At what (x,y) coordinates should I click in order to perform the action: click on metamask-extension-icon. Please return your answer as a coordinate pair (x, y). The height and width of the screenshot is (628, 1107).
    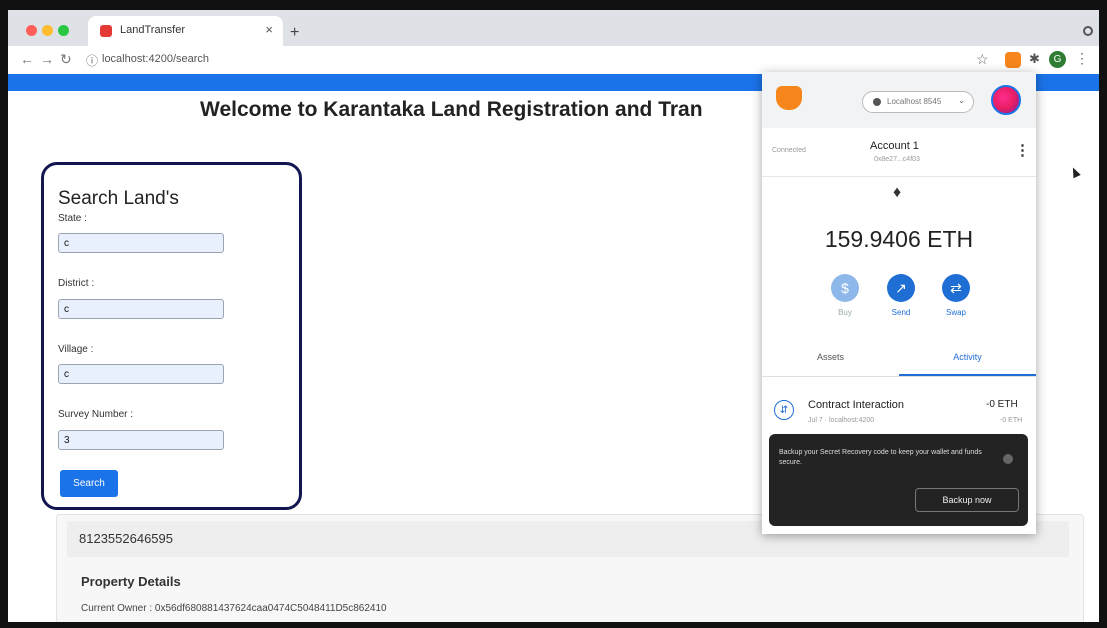
    Looking at the image, I should click on (1013, 60).